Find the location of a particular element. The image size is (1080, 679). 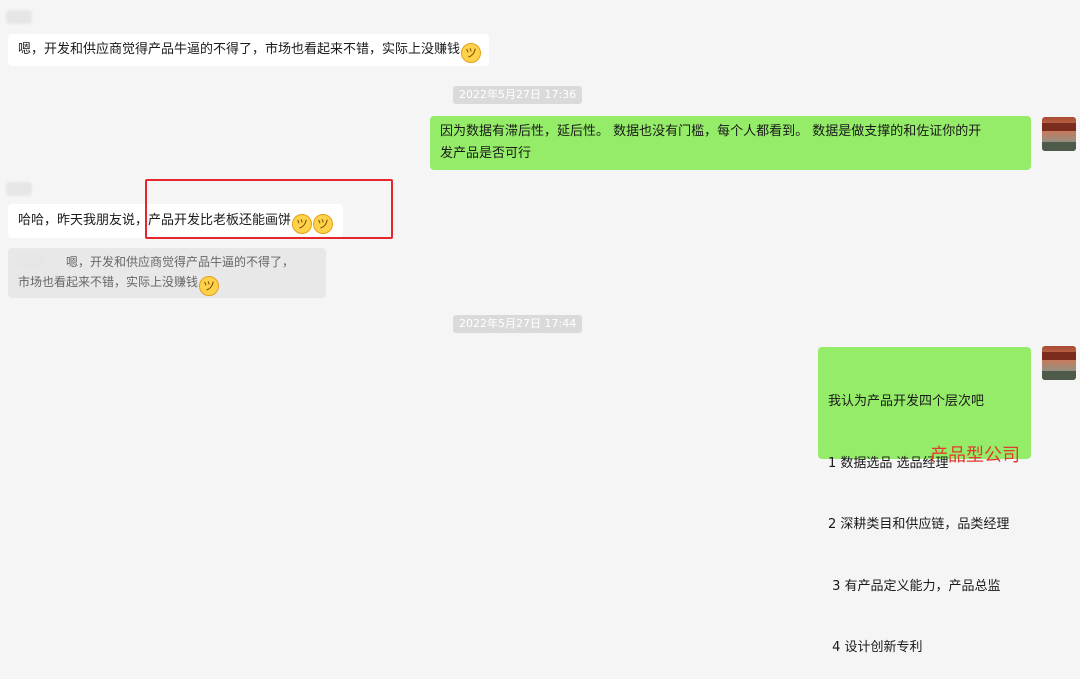

quoted-message: 嗯，开发和供应商觉得产品牛逼的不得了， 市场也看起来不错，实际上没赚钱ツ is located at coordinates (167, 273).